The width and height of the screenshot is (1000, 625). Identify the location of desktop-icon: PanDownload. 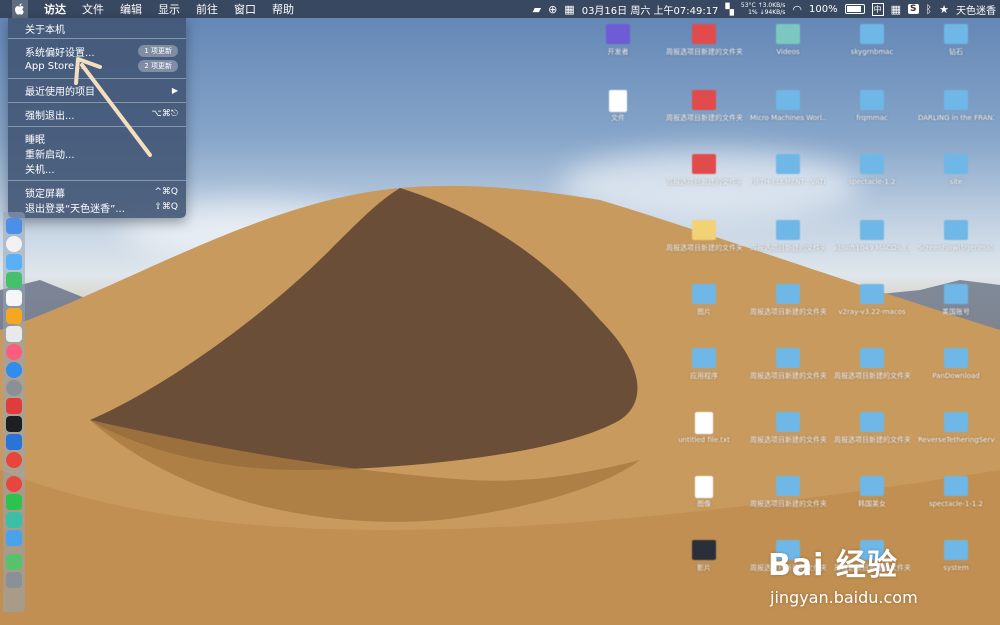
(956, 376).